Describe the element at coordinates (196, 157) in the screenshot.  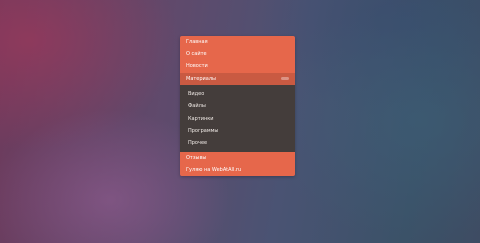
I see `menu-item-label: Отзывы` at that location.